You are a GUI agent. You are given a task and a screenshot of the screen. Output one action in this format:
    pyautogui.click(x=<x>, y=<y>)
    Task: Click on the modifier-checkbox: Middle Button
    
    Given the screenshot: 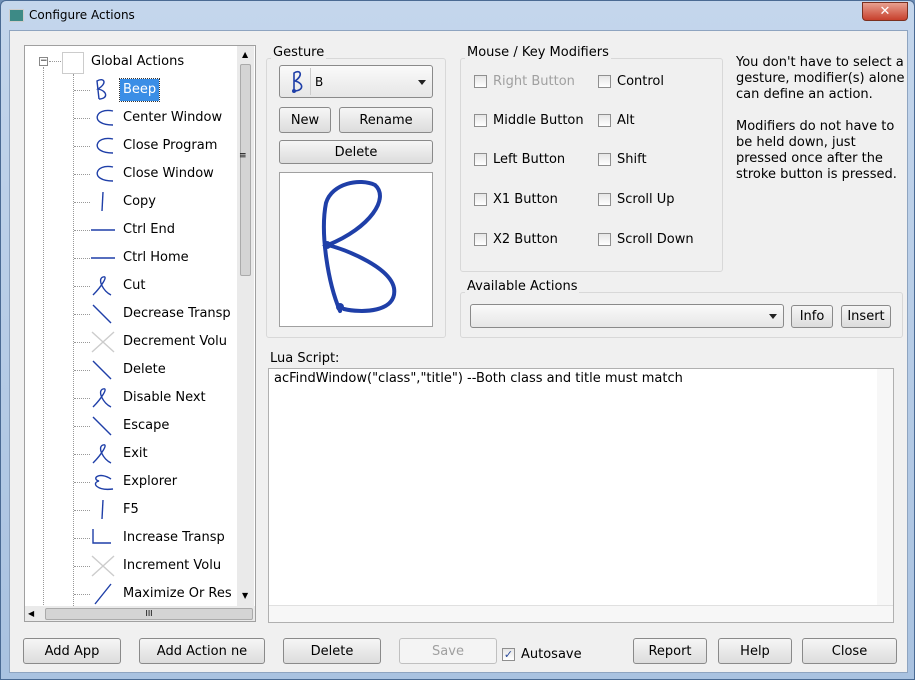 What is the action you would take?
    pyautogui.click(x=529, y=120)
    